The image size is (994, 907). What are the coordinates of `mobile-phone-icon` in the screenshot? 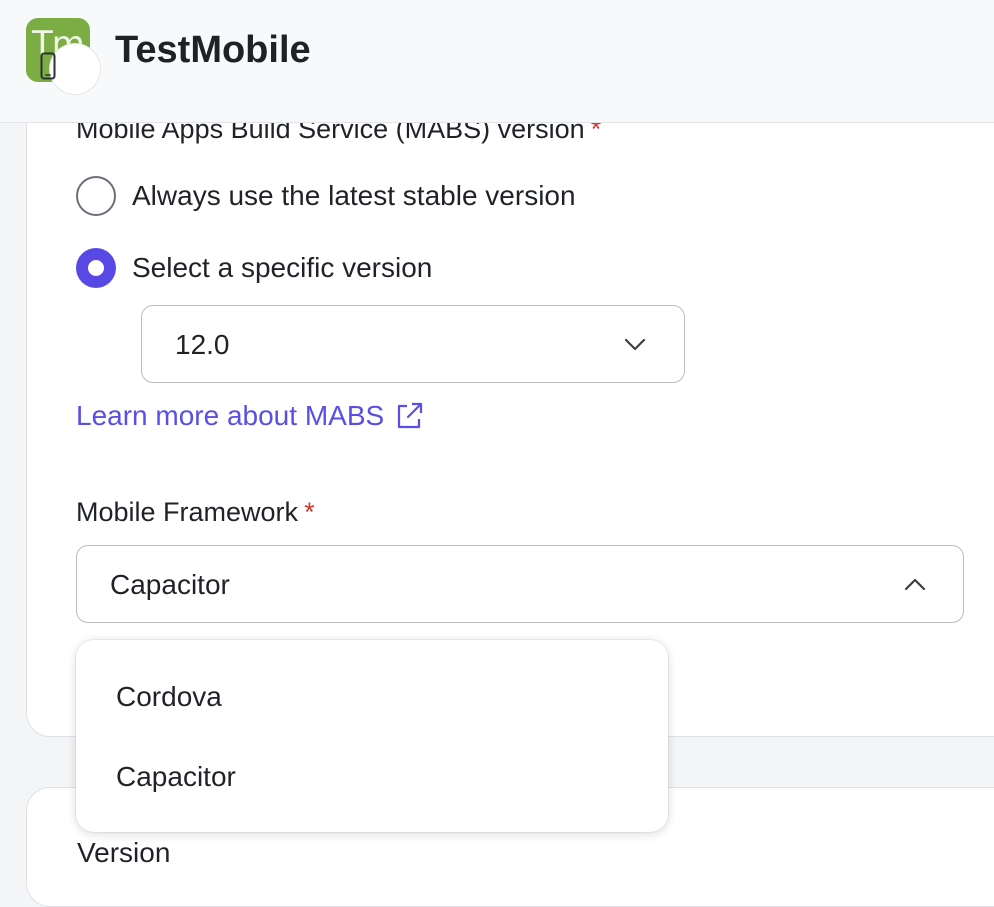 It's located at (48, 66).